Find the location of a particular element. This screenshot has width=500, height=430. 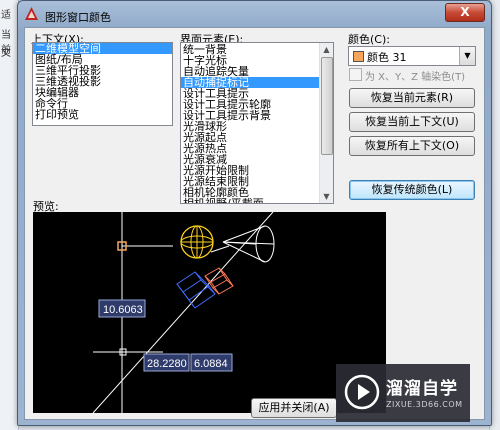

autocad-logo-icon is located at coordinates (31, 13).